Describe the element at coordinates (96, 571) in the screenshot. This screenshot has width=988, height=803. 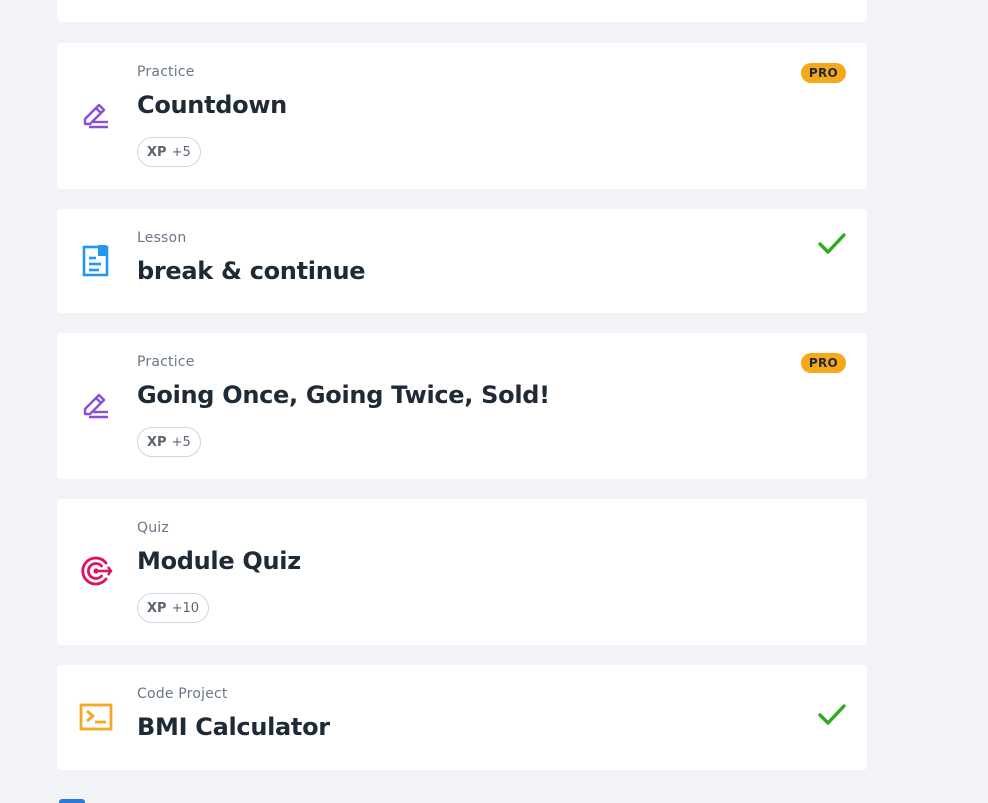
I see `target-icon` at that location.